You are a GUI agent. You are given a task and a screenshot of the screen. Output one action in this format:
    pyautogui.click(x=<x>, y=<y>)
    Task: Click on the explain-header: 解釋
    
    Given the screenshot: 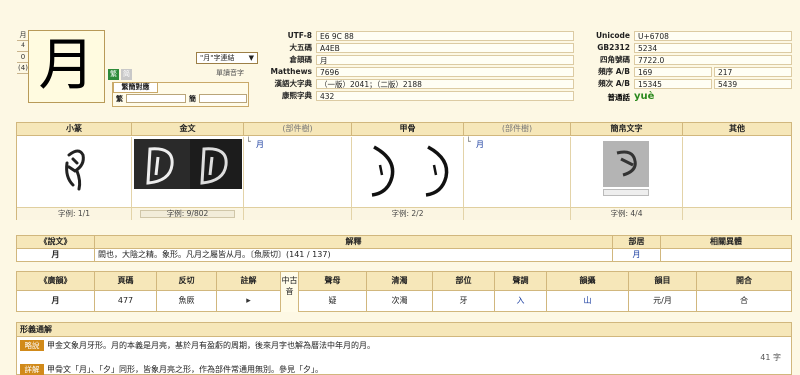 What is the action you would take?
    pyautogui.click(x=354, y=242)
    